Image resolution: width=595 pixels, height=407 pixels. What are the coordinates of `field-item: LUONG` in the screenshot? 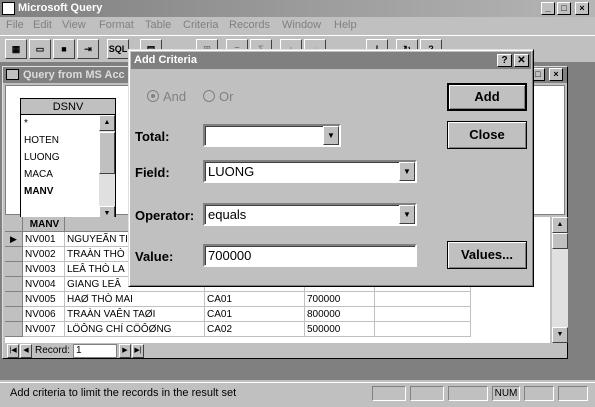 It's located at (60, 157).